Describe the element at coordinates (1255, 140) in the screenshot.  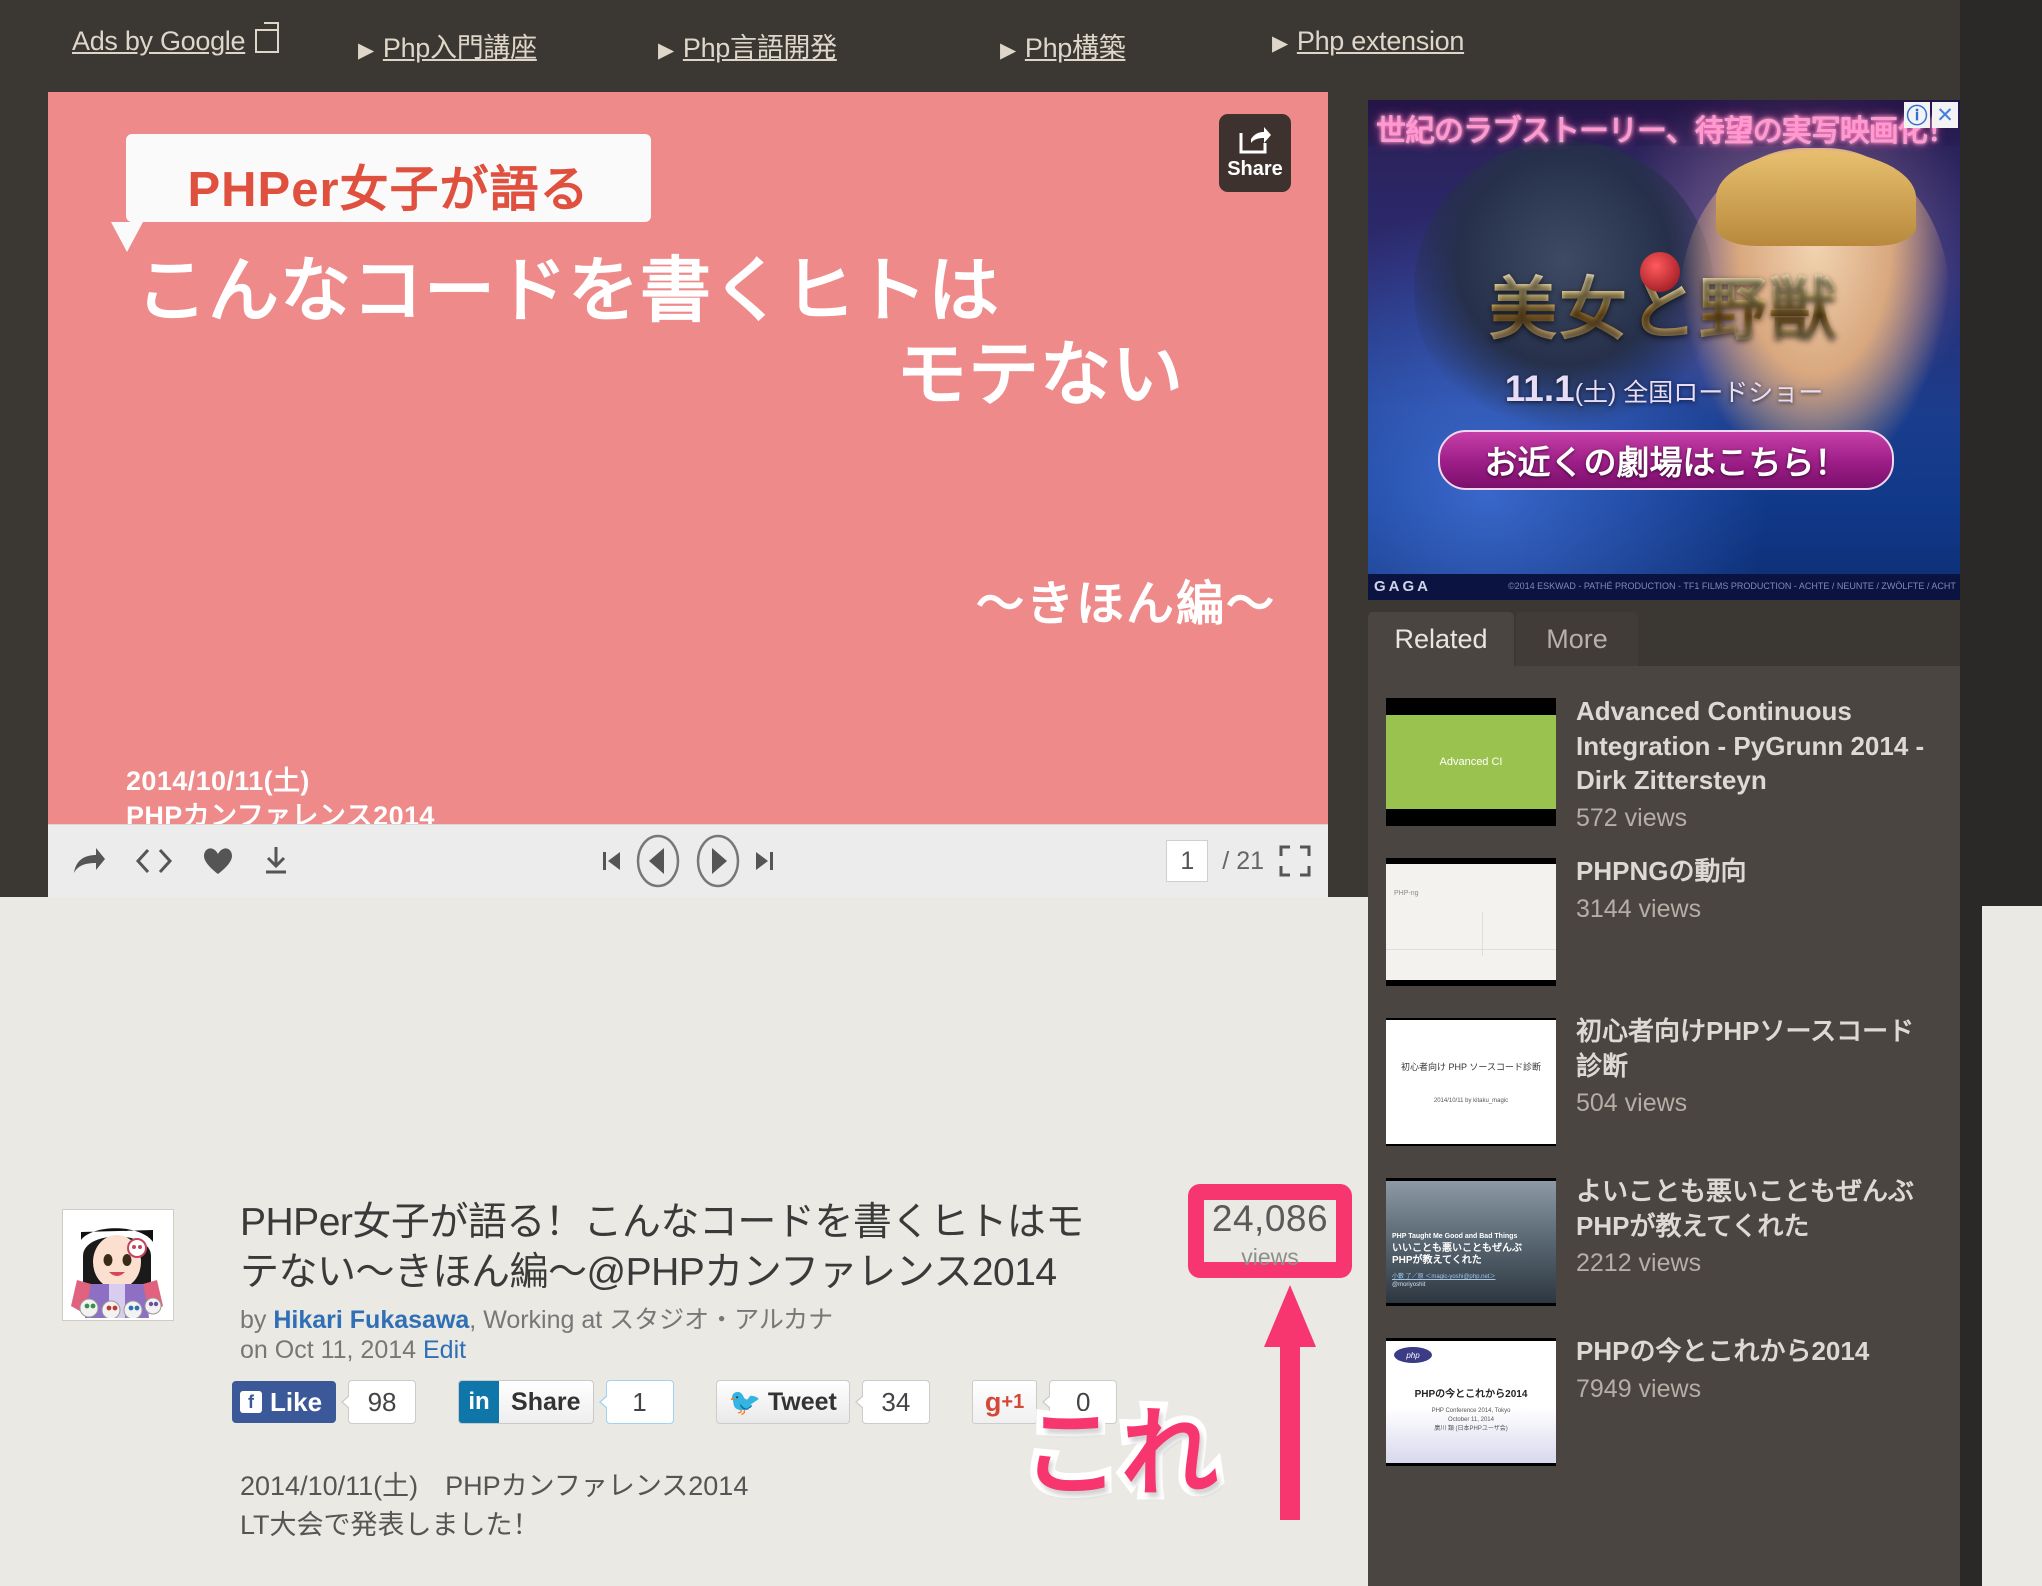
I see `share-arrow-icon` at that location.